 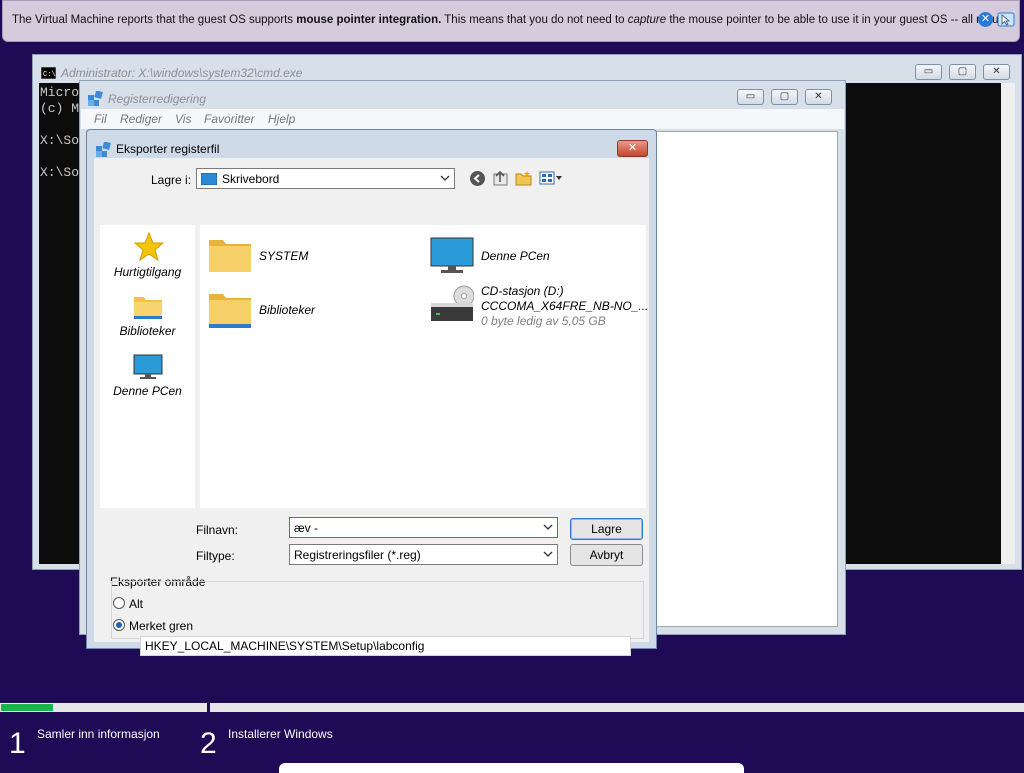 What do you see at coordinates (229, 119) in the screenshot?
I see `menu-item-favoritter: Favoritter` at bounding box center [229, 119].